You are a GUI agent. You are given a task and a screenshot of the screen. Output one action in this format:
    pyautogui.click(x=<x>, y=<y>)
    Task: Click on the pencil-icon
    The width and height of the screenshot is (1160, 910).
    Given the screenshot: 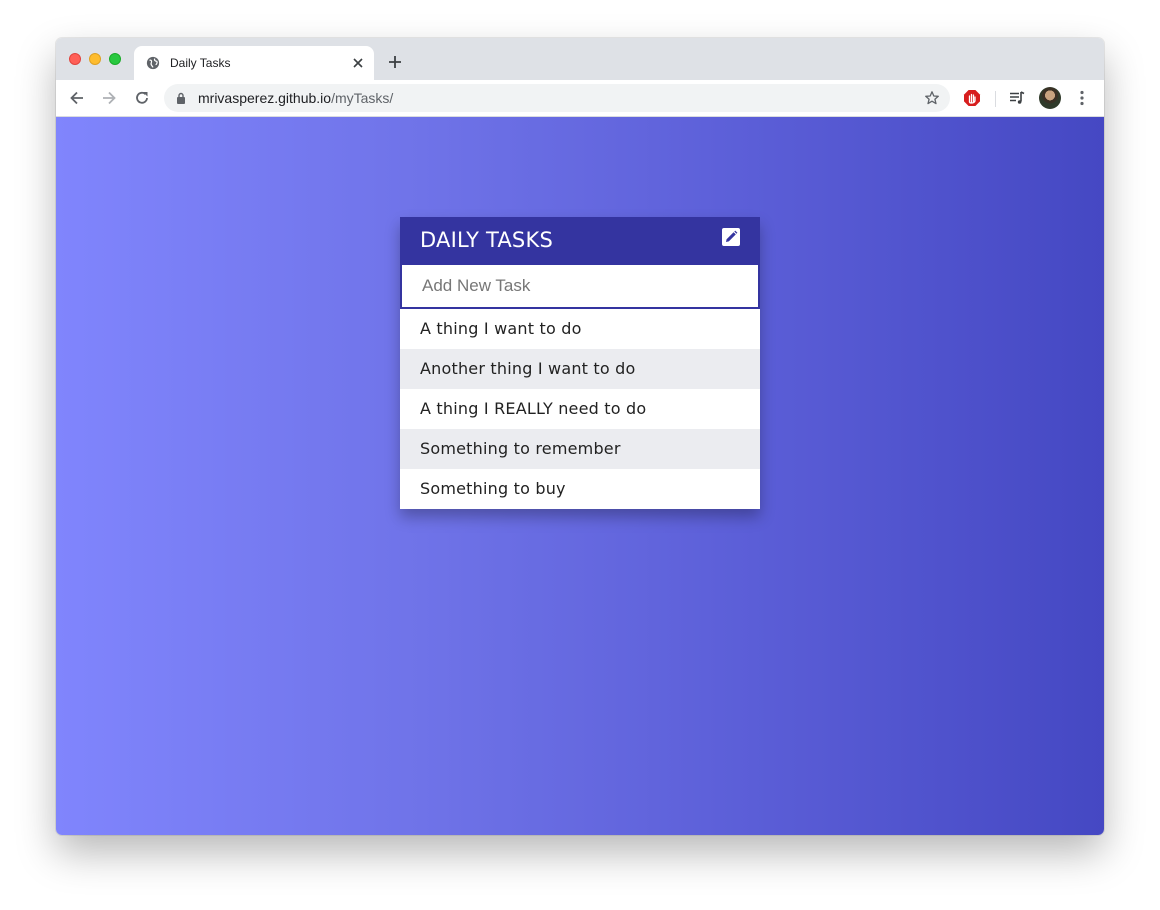 What is the action you would take?
    pyautogui.click(x=732, y=236)
    